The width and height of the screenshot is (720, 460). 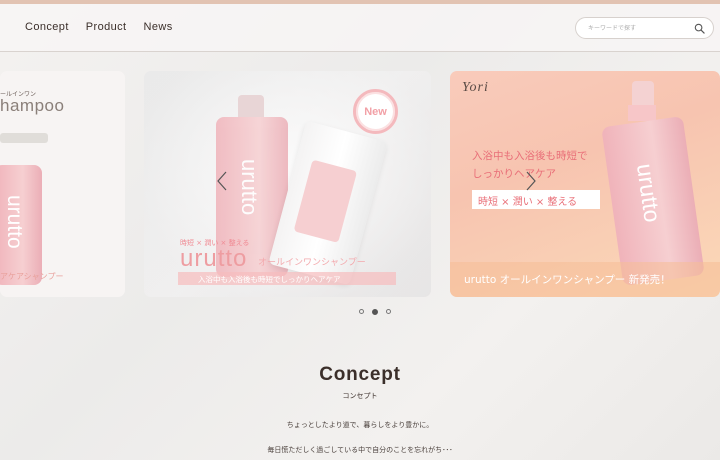 What do you see at coordinates (106, 27) in the screenshot?
I see `nav-product: Product` at bounding box center [106, 27].